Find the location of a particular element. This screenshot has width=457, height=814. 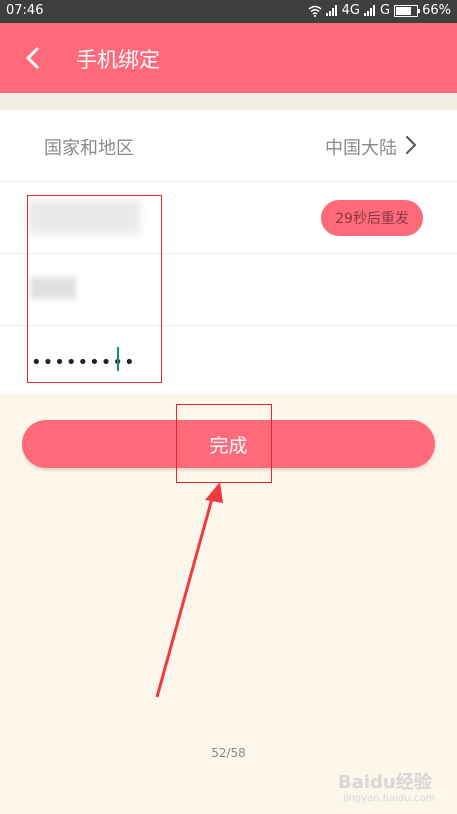

status-icons: 4G G 66% is located at coordinates (379, 10).